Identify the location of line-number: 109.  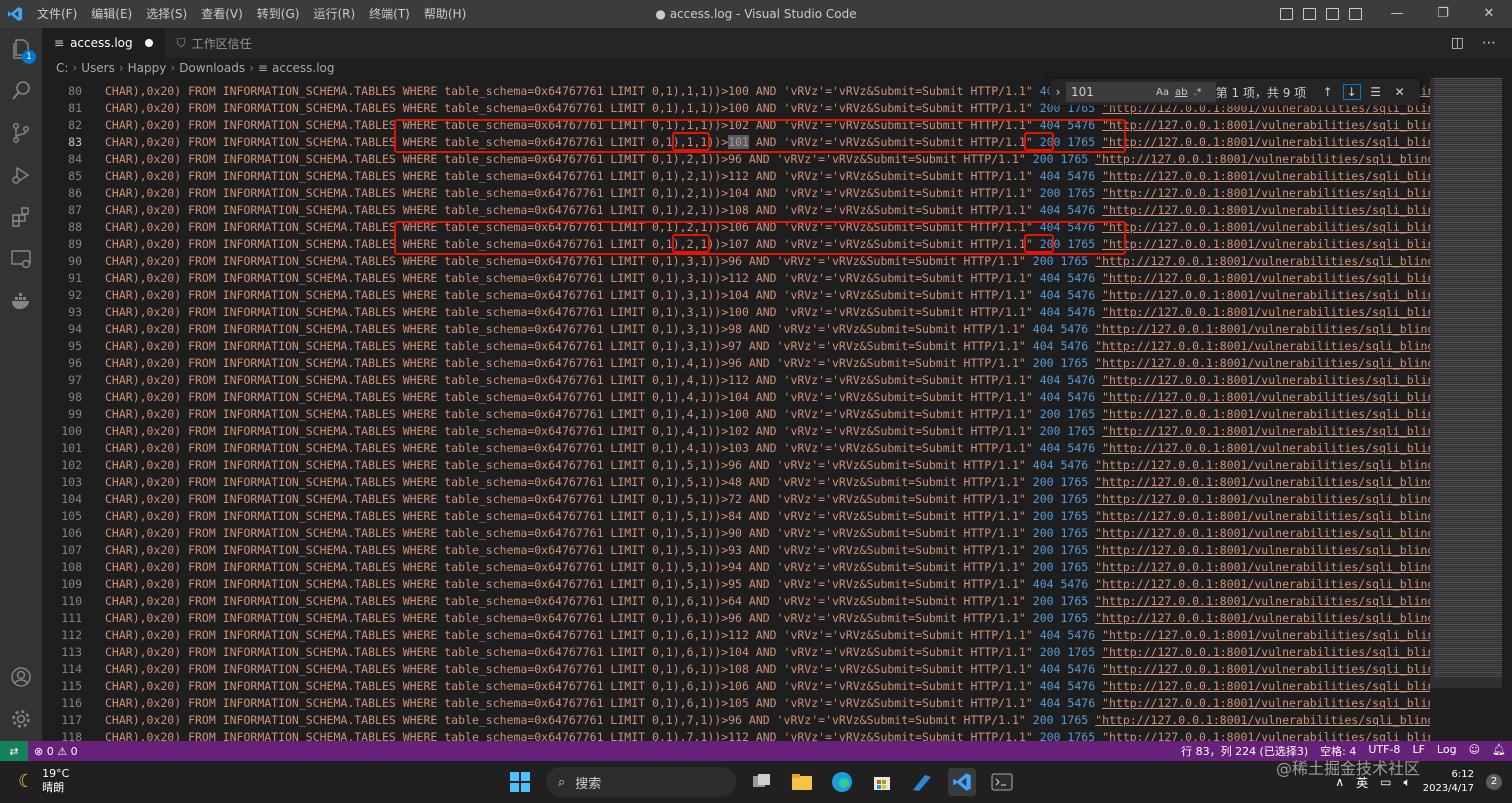
(62, 584).